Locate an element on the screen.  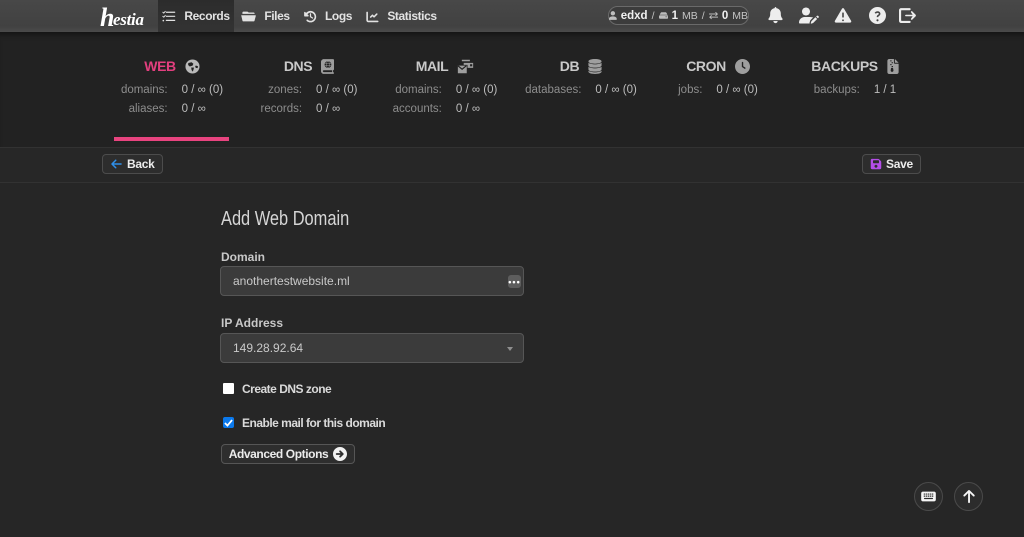
svg-text: estia is located at coordinates (129, 19).